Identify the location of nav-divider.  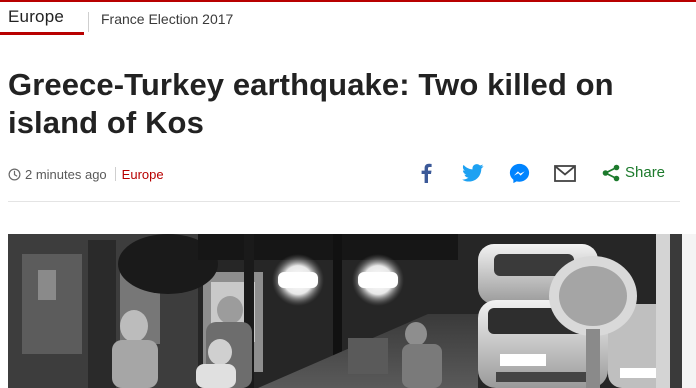
(88, 22).